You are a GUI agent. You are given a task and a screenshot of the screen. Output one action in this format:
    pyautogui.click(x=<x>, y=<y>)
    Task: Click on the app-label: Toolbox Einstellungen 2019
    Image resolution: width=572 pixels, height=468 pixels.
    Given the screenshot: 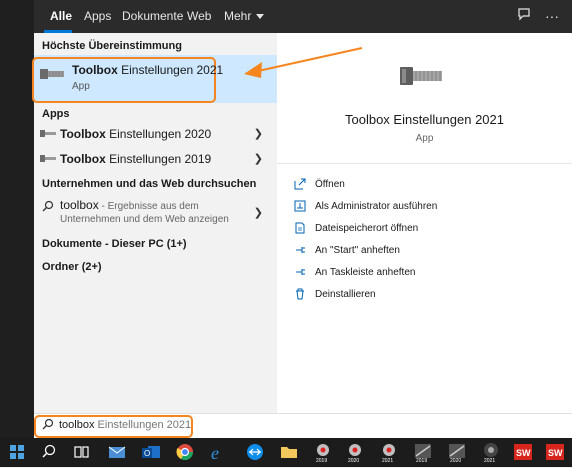 What is the action you would take?
    pyautogui.click(x=135, y=159)
    